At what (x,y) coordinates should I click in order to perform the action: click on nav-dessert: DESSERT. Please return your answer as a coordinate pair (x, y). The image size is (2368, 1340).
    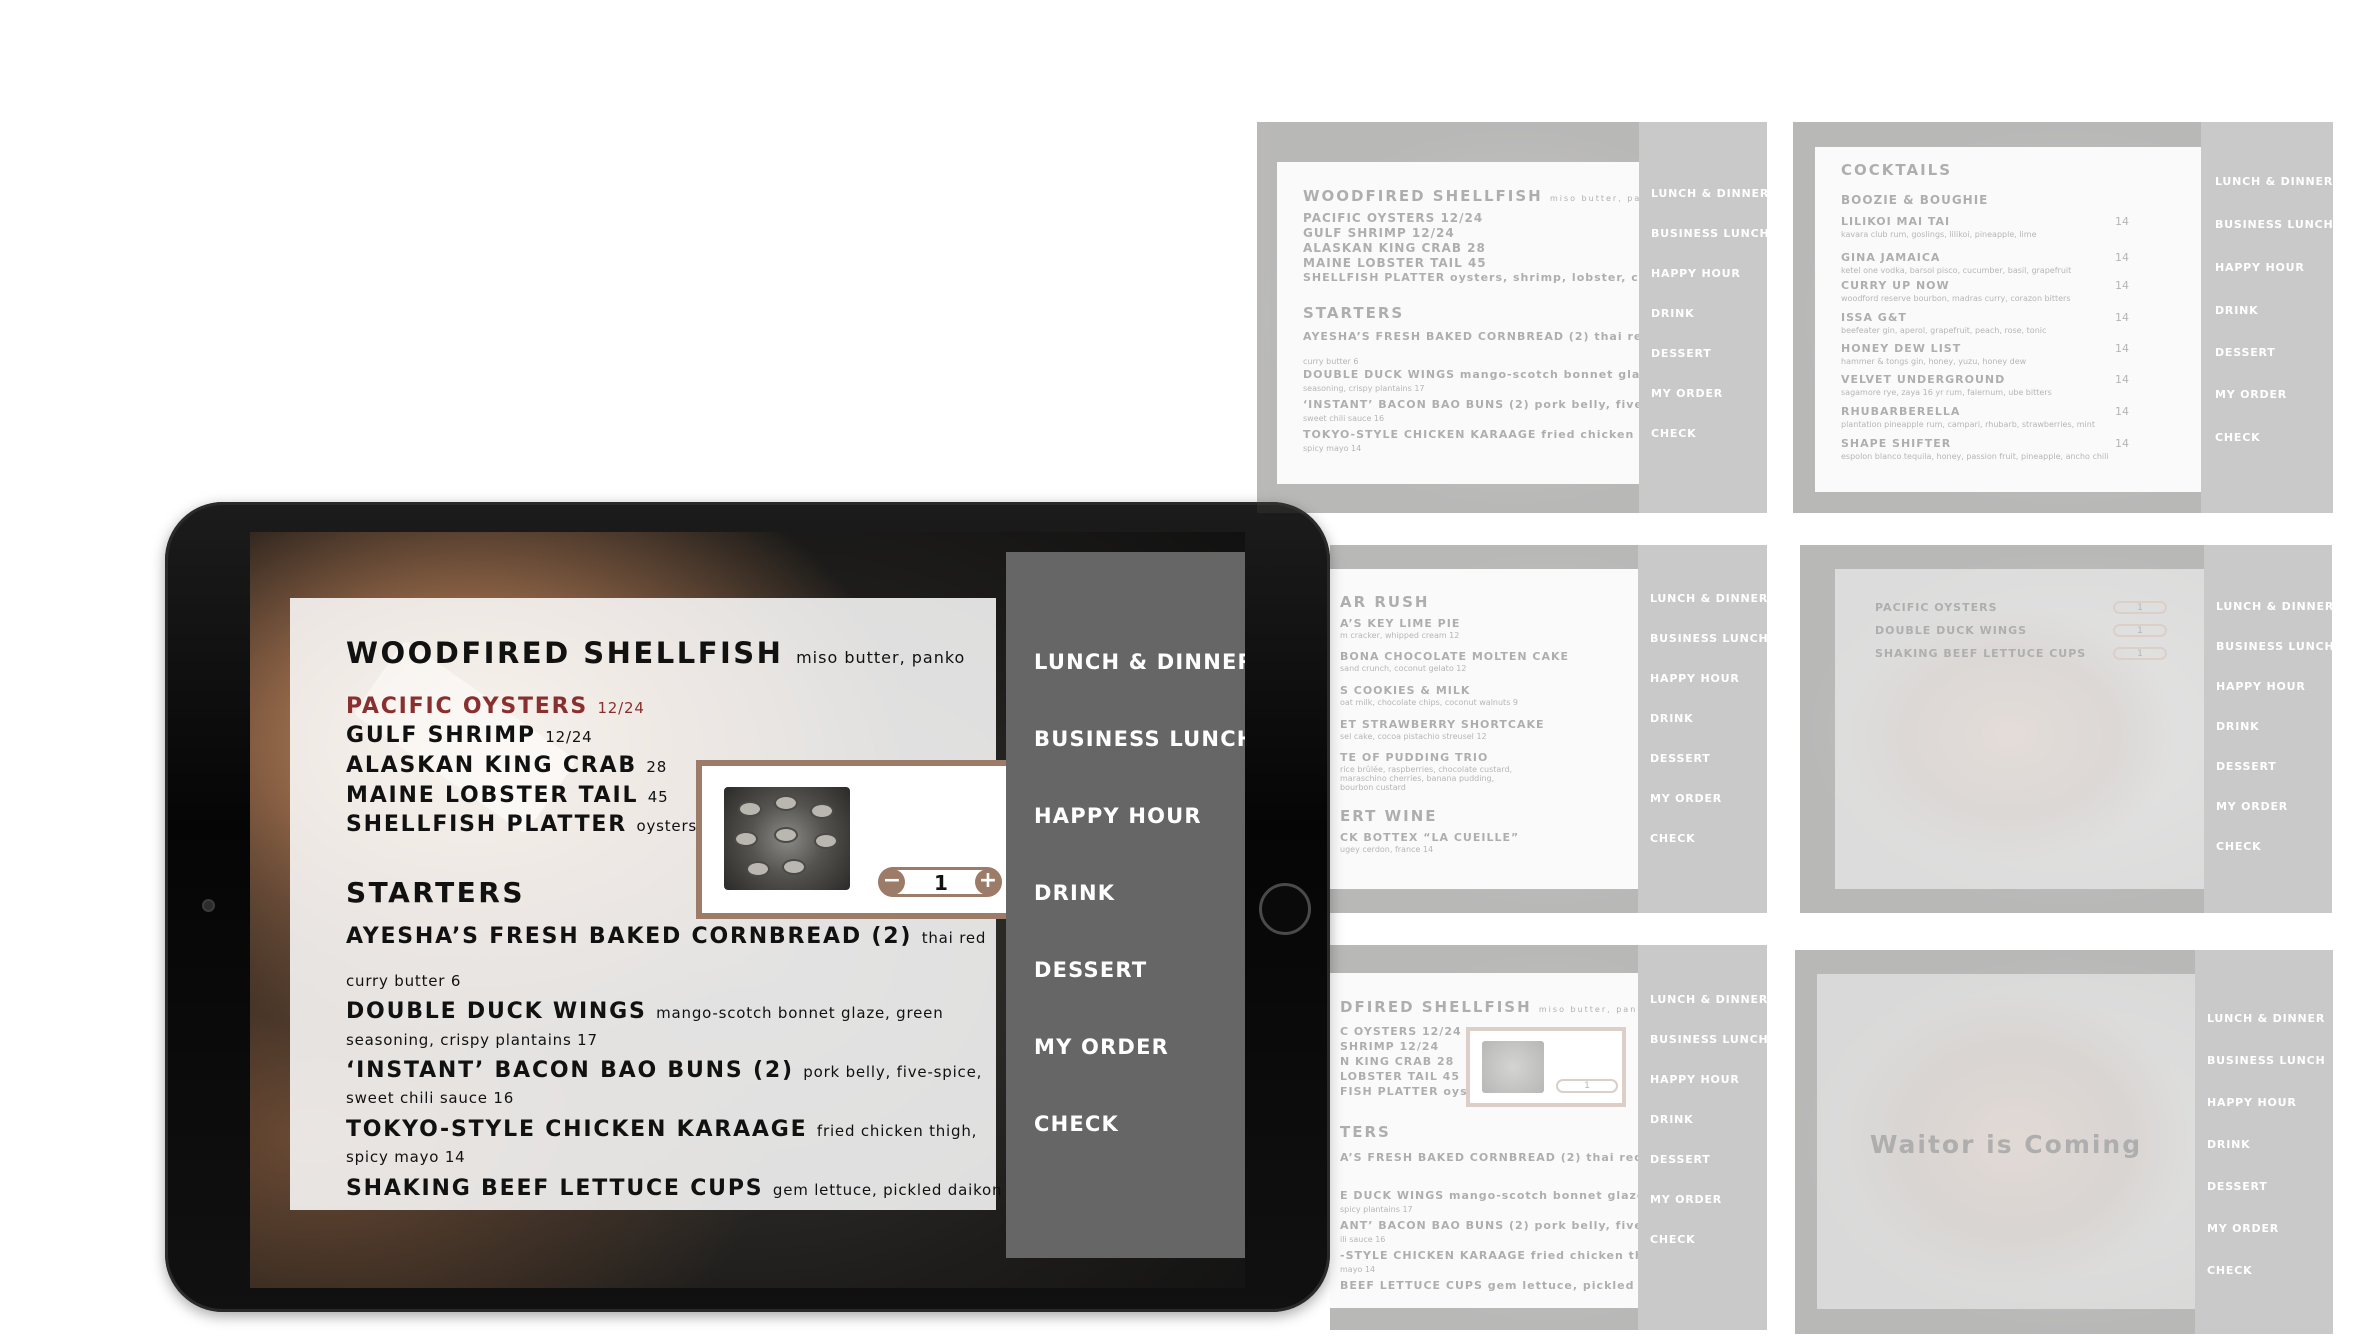
    Looking at the image, I should click on (1090, 970).